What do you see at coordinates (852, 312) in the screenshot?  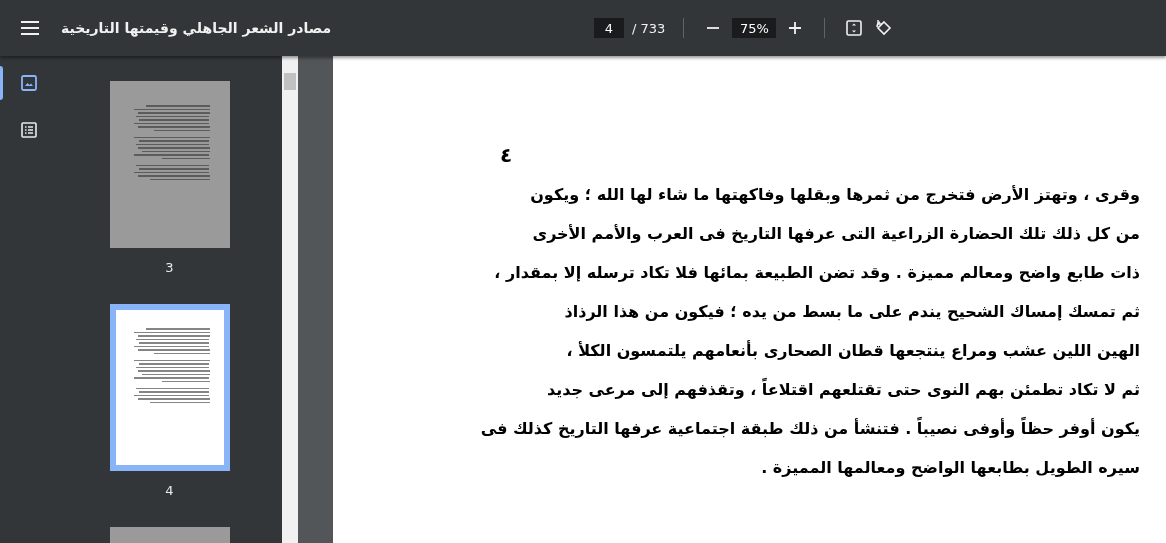 I see `text-line: ثم تمسك إمساك الشحيح يندم على ما بسط من يده ؛ فيكون من هذا الرذاذ` at bounding box center [852, 312].